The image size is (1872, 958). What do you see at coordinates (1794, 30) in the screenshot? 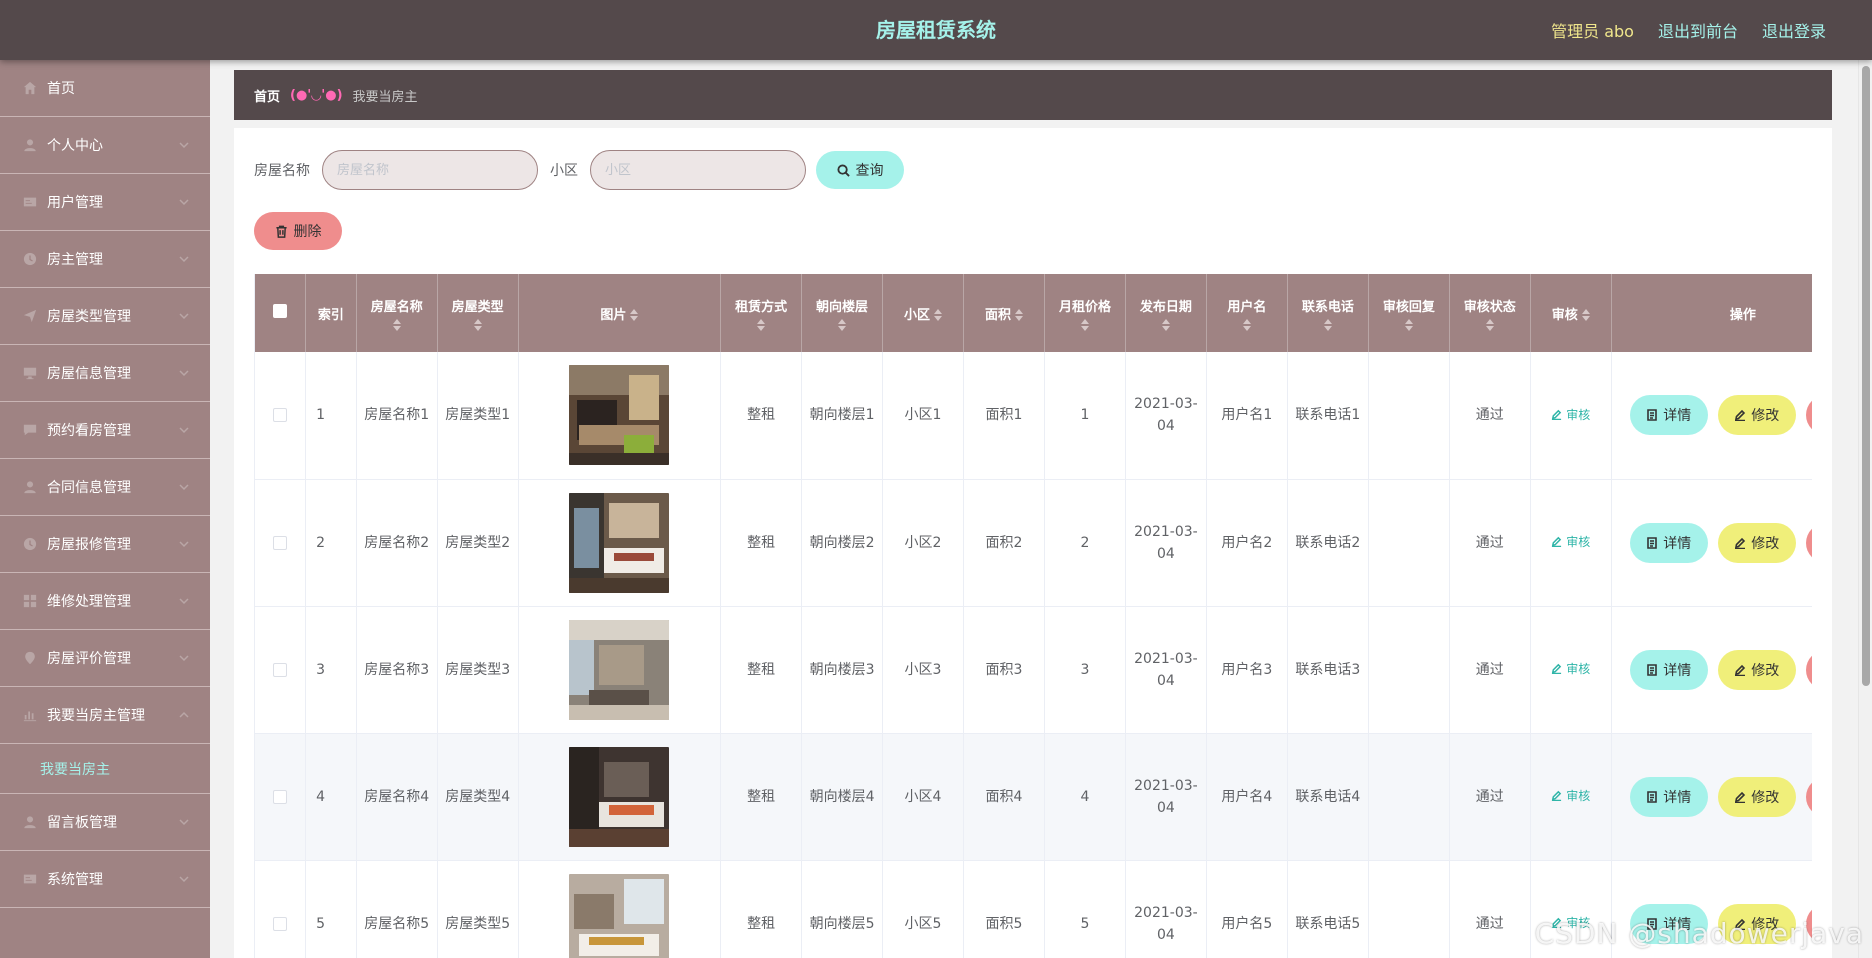
I see `logout-link: 退出登录` at bounding box center [1794, 30].